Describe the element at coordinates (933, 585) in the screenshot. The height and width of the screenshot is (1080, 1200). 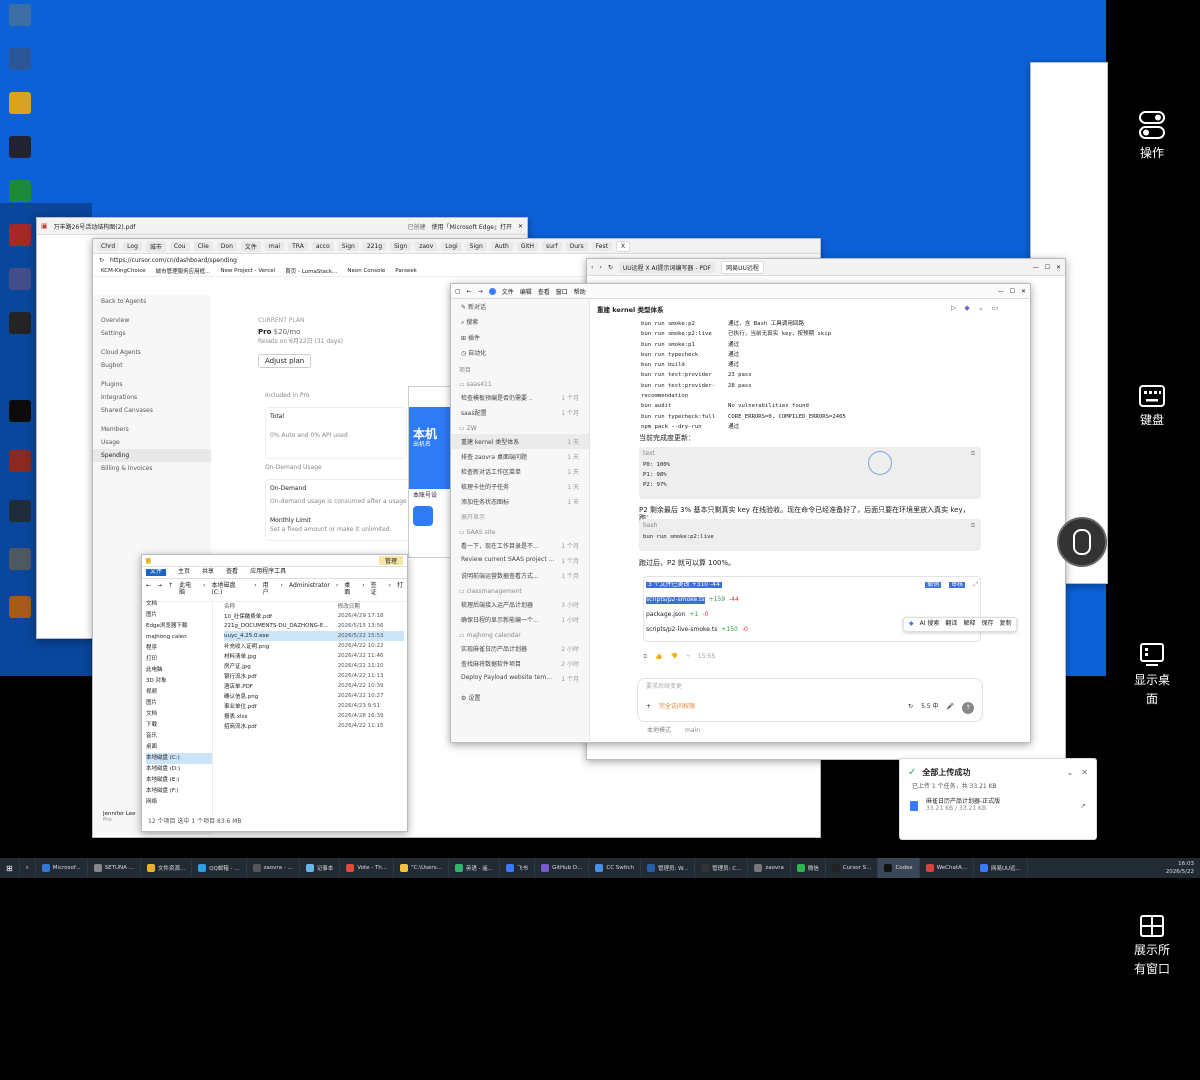
I see `undo-button: 撤销` at that location.